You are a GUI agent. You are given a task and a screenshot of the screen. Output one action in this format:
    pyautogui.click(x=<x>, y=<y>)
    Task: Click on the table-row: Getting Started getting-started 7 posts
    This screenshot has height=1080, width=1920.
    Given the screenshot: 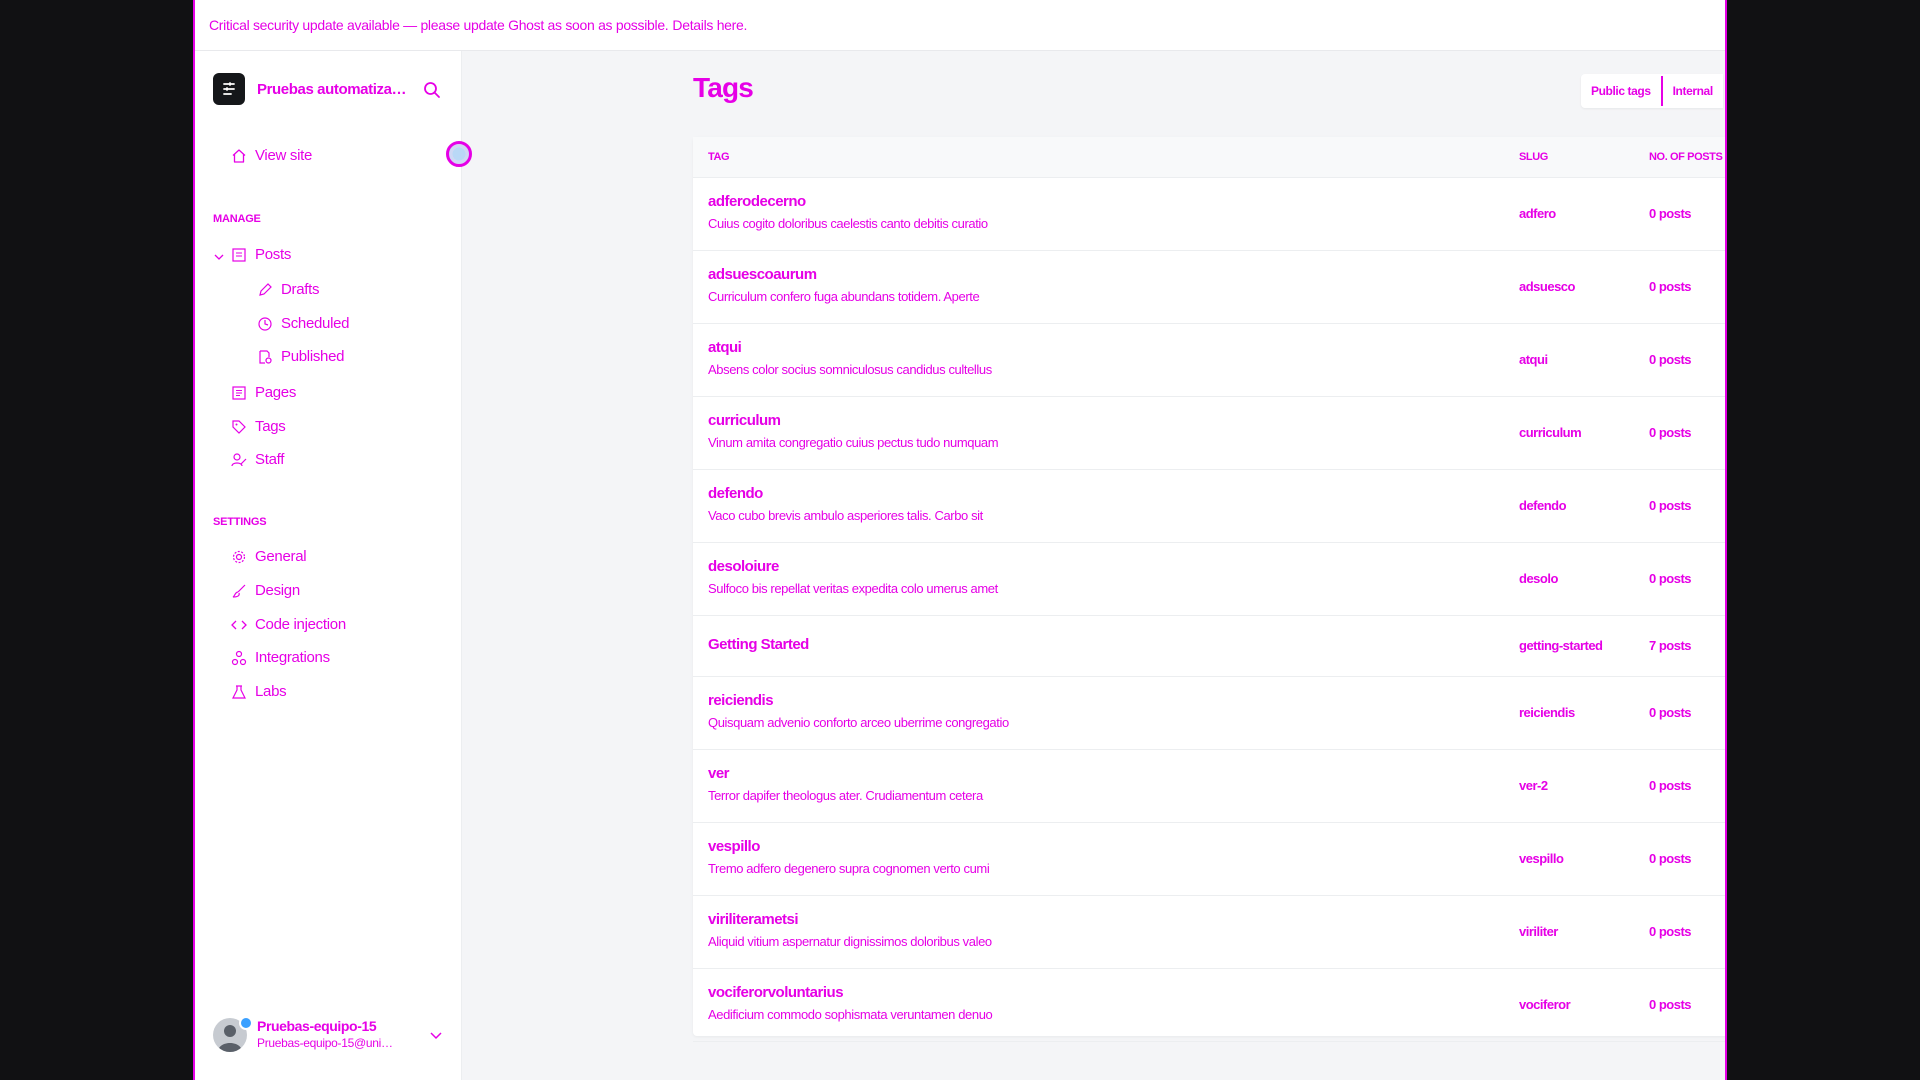 What is the action you would take?
    pyautogui.click(x=1209, y=646)
    